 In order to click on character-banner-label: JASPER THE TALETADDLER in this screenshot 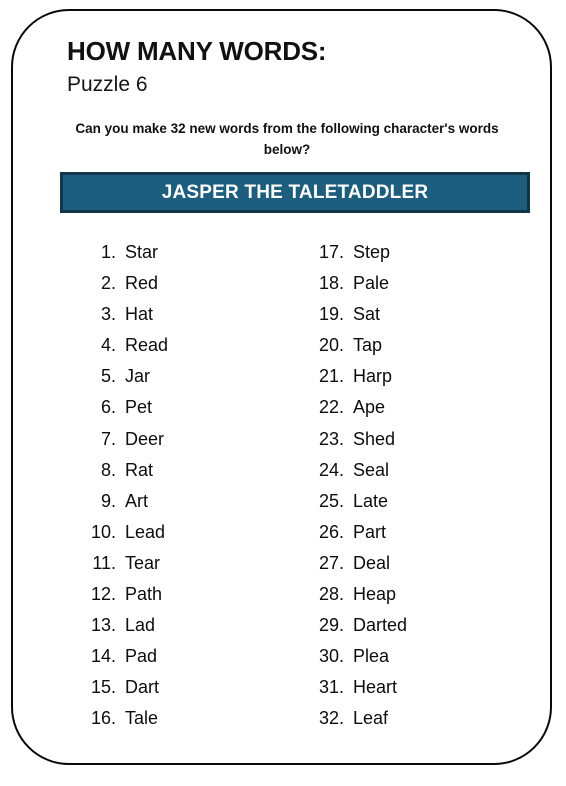, I will do `click(295, 192)`.